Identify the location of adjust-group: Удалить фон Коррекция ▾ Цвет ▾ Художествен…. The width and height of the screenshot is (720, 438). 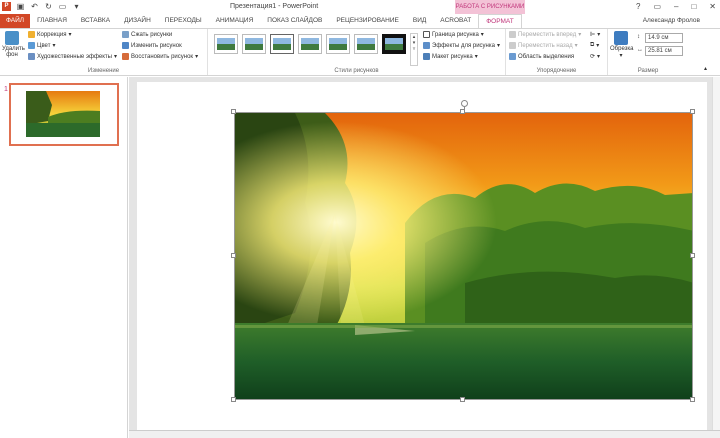
(104, 52).